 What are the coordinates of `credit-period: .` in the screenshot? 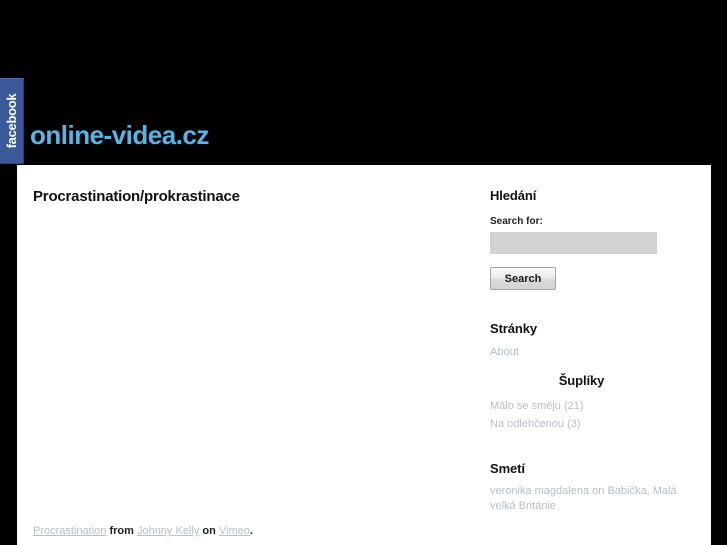 It's located at (251, 531).